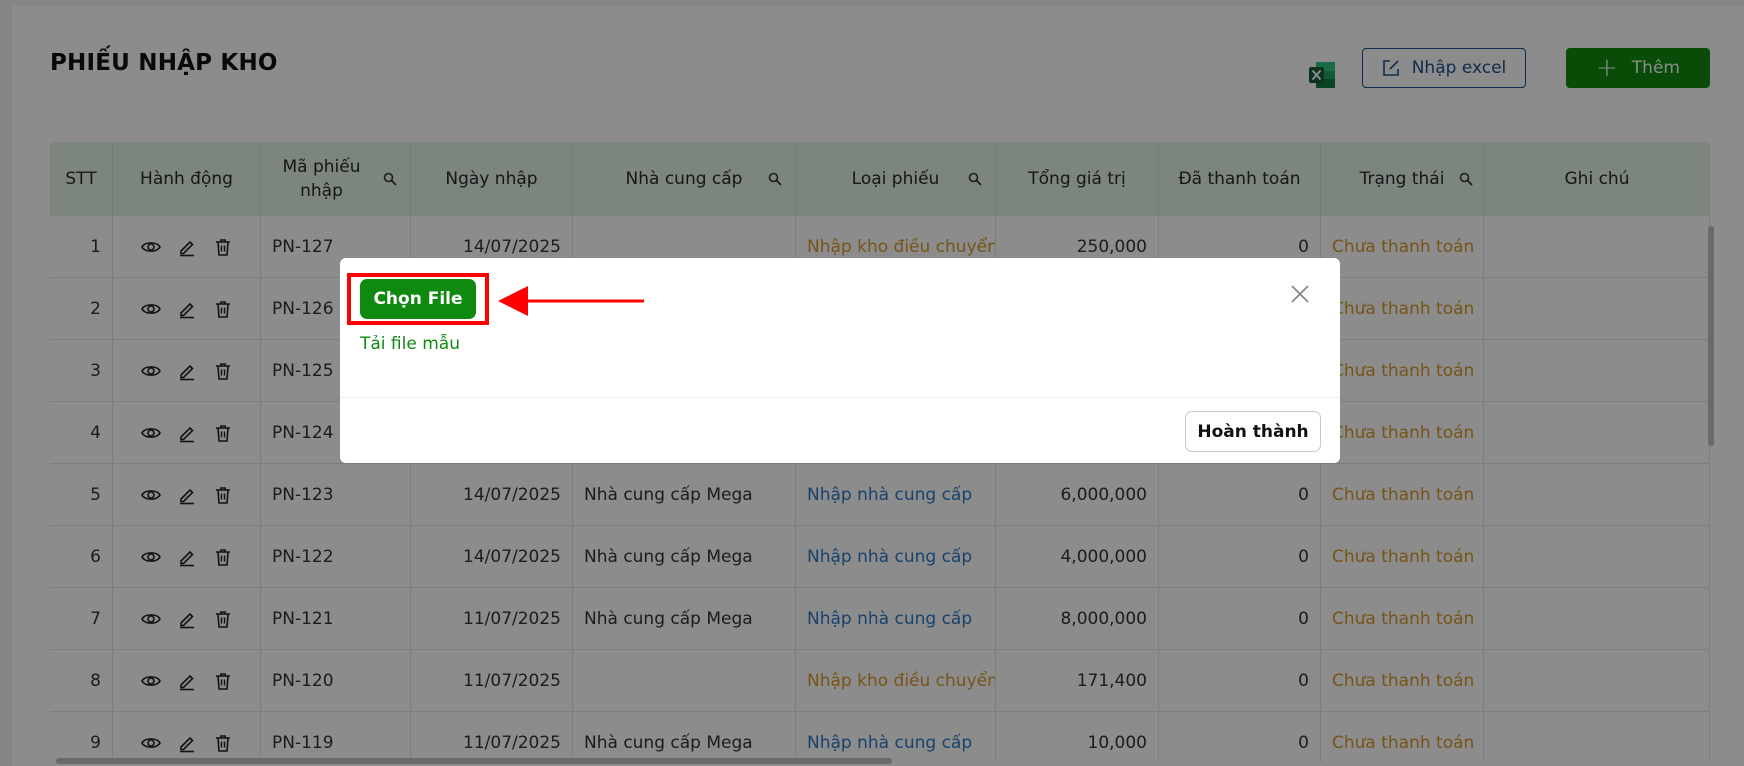  What do you see at coordinates (840, 397) in the screenshot?
I see `modal-divider` at bounding box center [840, 397].